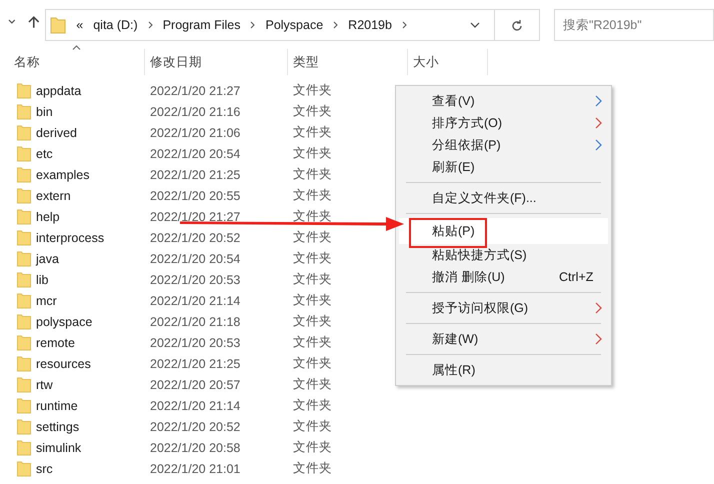  What do you see at coordinates (44, 153) in the screenshot?
I see `file-name: etc` at bounding box center [44, 153].